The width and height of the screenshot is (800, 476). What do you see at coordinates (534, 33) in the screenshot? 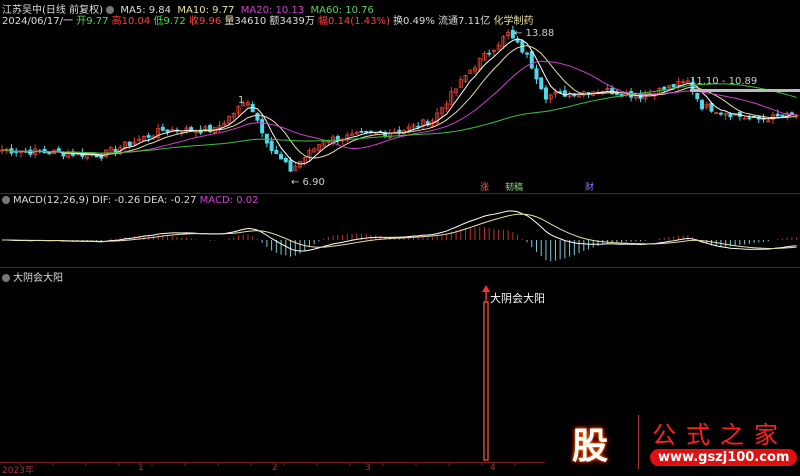
I see `high-price-label: ← 13.88` at bounding box center [534, 33].